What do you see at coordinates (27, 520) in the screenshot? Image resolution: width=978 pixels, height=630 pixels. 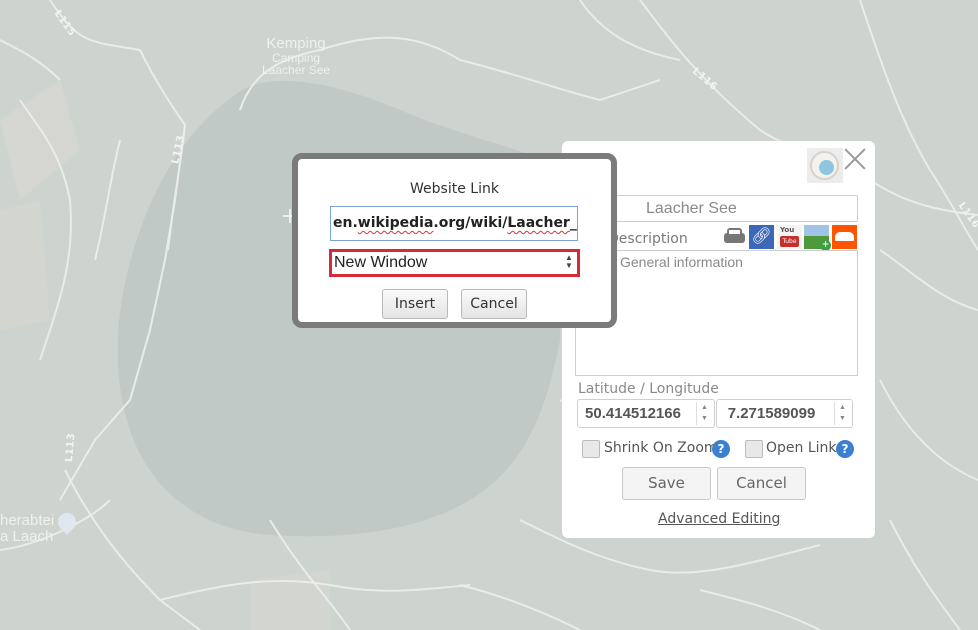 I see `place-label-line: herabtei` at bounding box center [27, 520].